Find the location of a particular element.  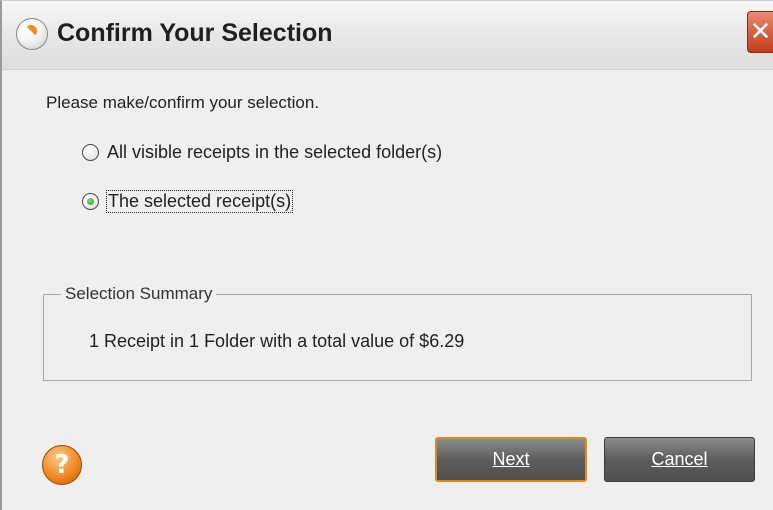

cancel-button-label: Cancel is located at coordinates (679, 459).